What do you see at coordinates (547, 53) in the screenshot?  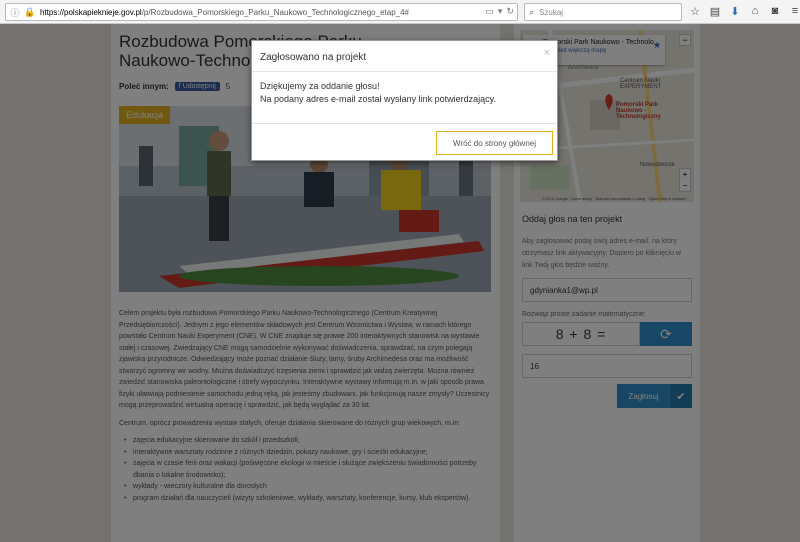 I see `close-icon: ×` at bounding box center [547, 53].